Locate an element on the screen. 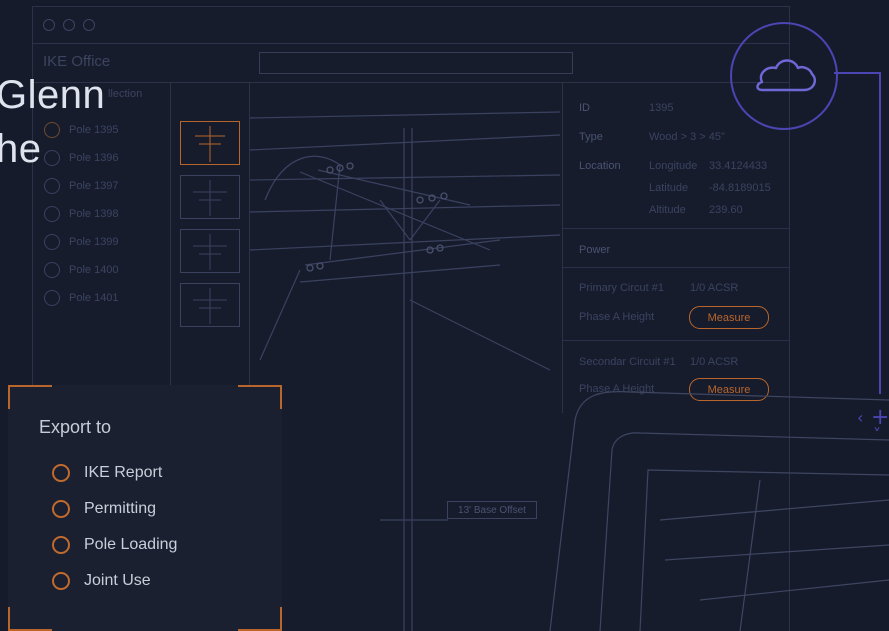 The height and width of the screenshot is (631, 889). export-title: Export to is located at coordinates (75, 427).